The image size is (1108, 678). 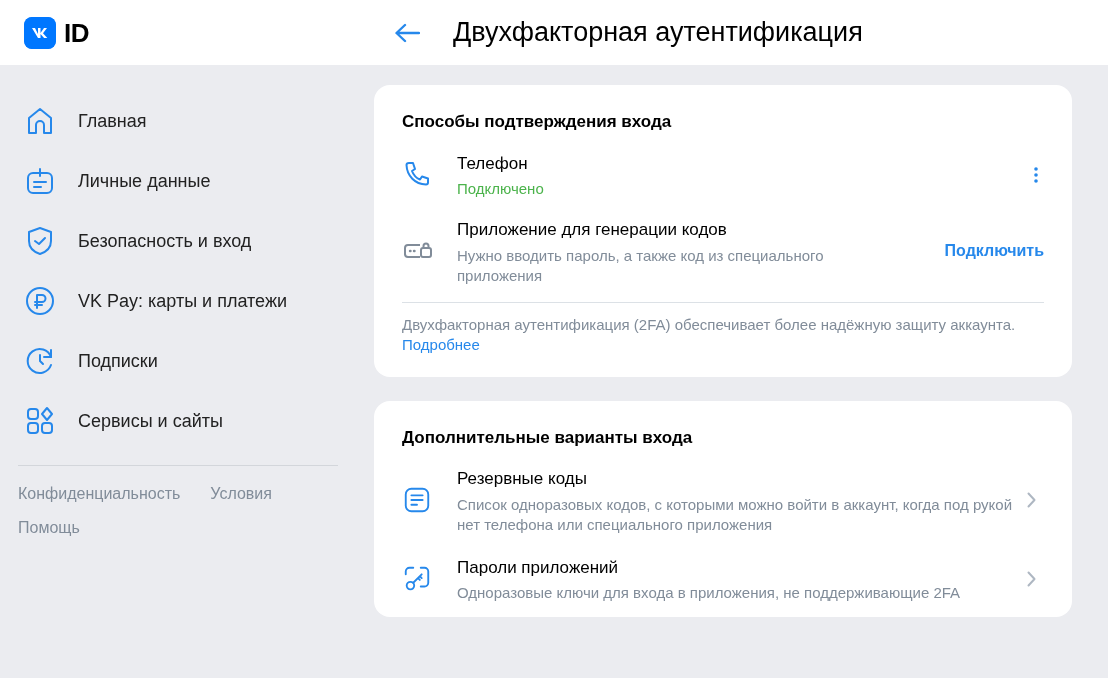 What do you see at coordinates (658, 33) in the screenshot?
I see `page-title: Двухфакторная аутентификация` at bounding box center [658, 33].